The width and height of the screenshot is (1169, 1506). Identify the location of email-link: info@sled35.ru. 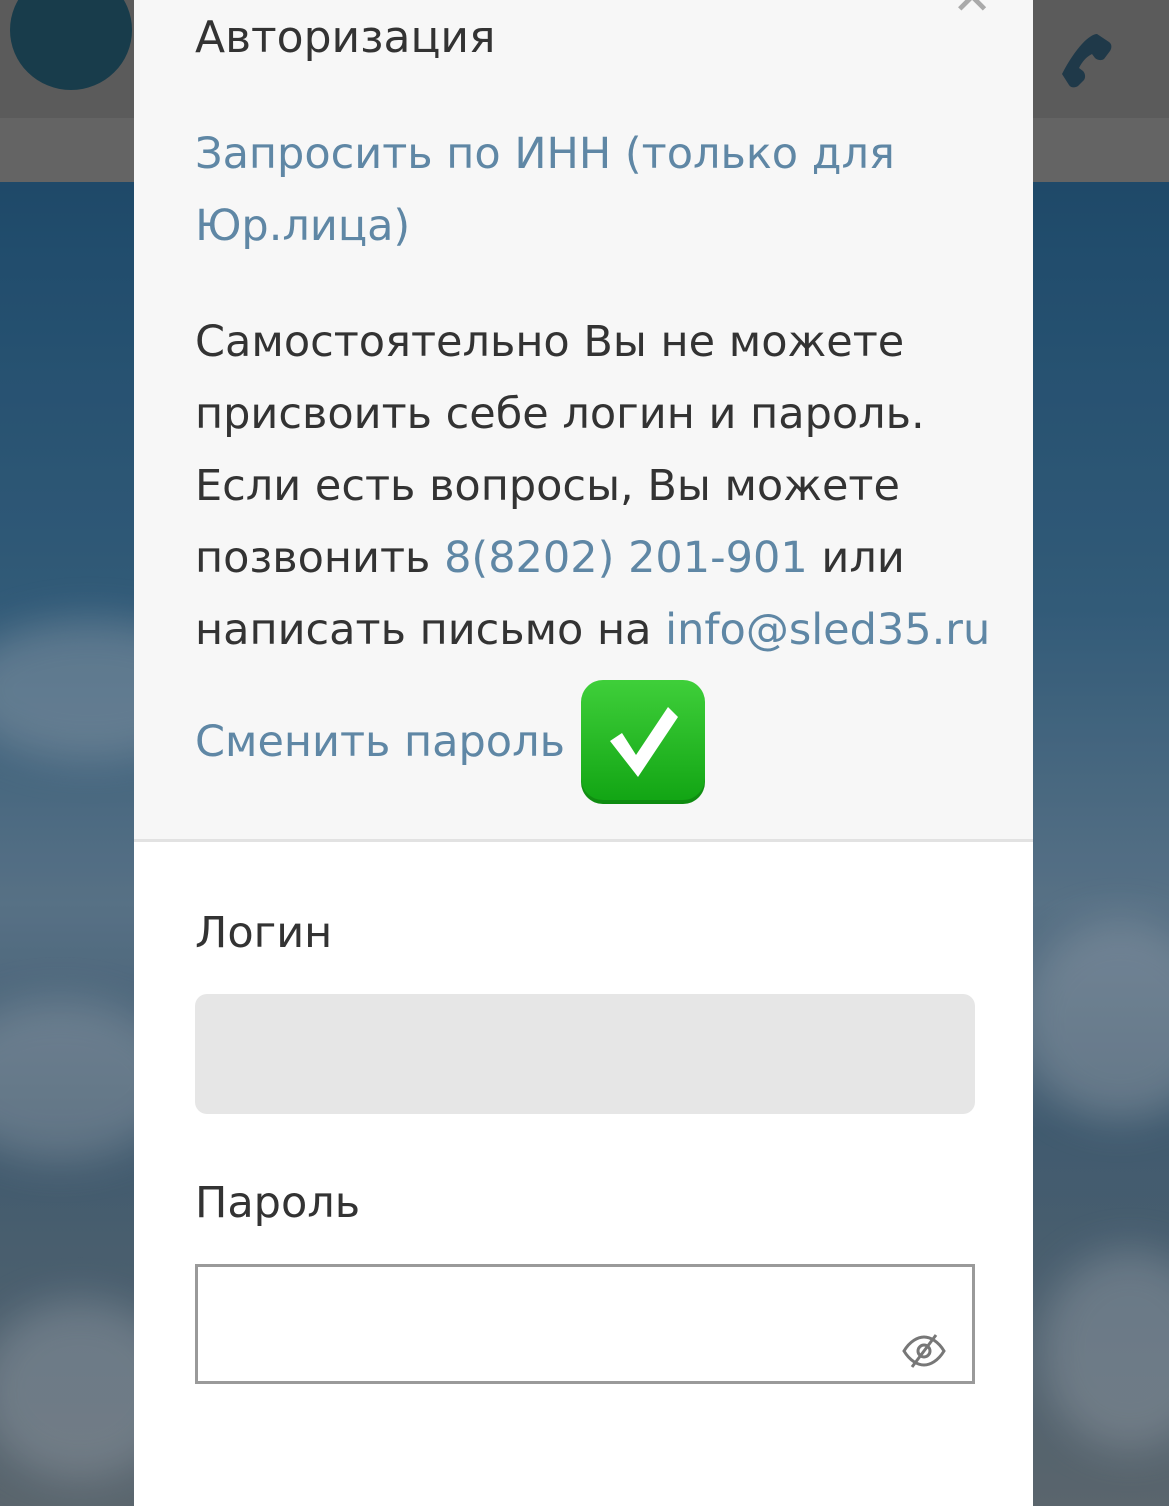
(827, 630).